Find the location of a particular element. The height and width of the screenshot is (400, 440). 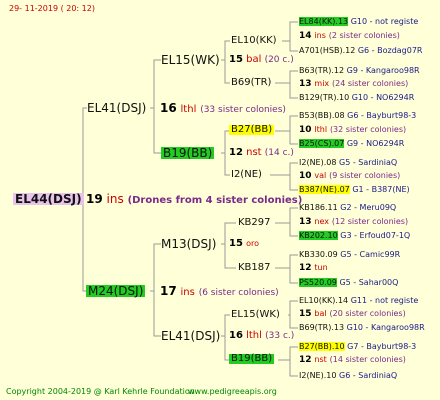

g4-row-12: B387(NE).07 G1 - B387(NE) is located at coordinates (354, 189).